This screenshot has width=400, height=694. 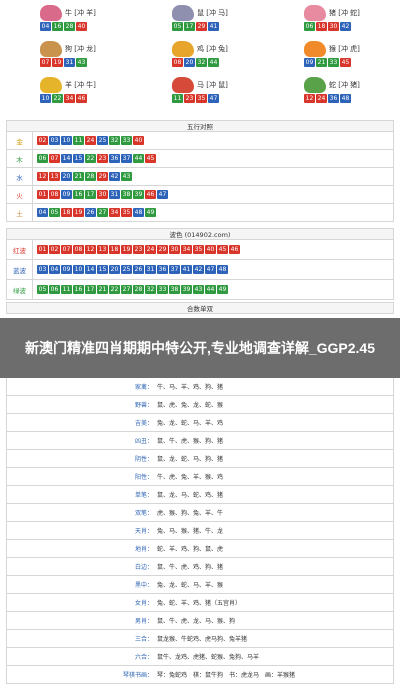 What do you see at coordinates (352, 22) in the screenshot?
I see `zodiac-cell: 猪 [冲 蛇] 06 18 30 42` at bounding box center [352, 22].